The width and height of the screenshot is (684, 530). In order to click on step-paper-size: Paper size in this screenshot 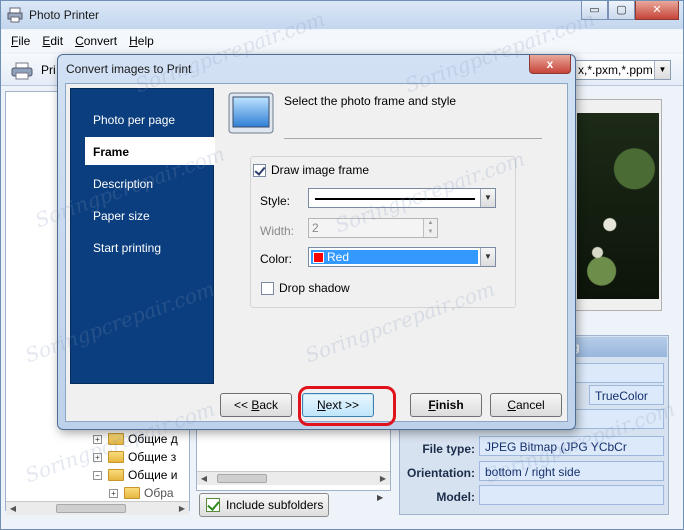, I will do `click(142, 215)`.